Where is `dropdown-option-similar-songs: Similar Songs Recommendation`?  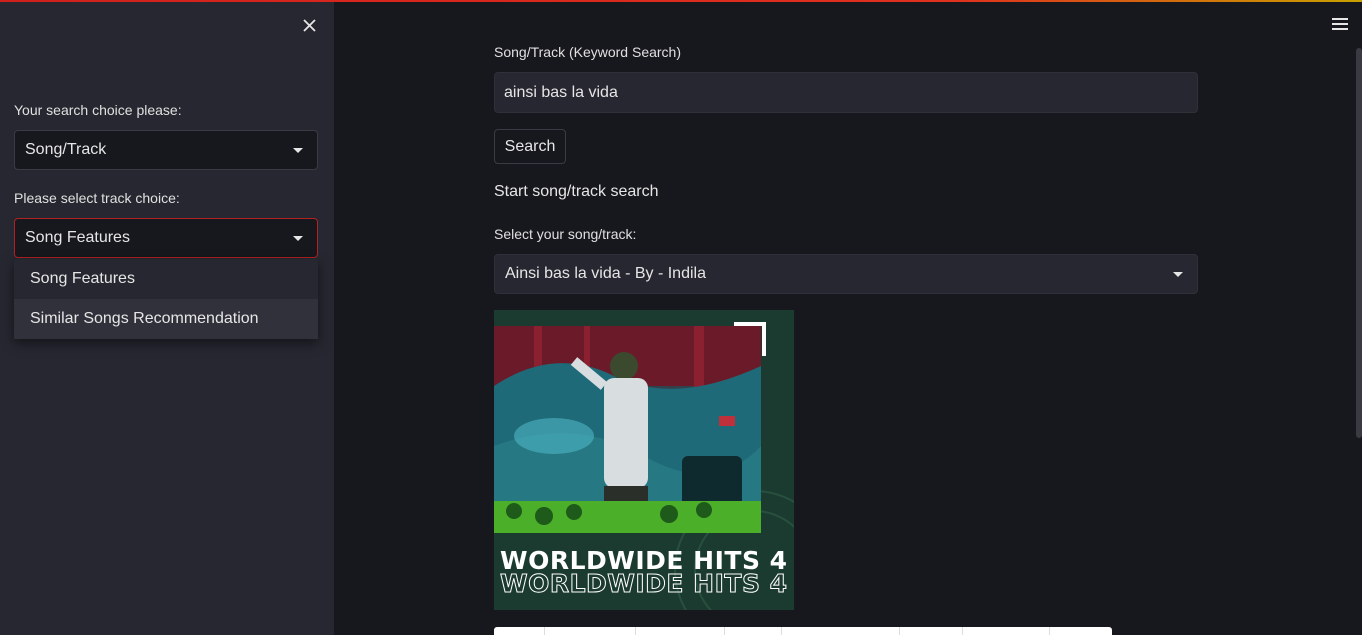
dropdown-option-similar-songs: Similar Songs Recommendation is located at coordinates (166, 319).